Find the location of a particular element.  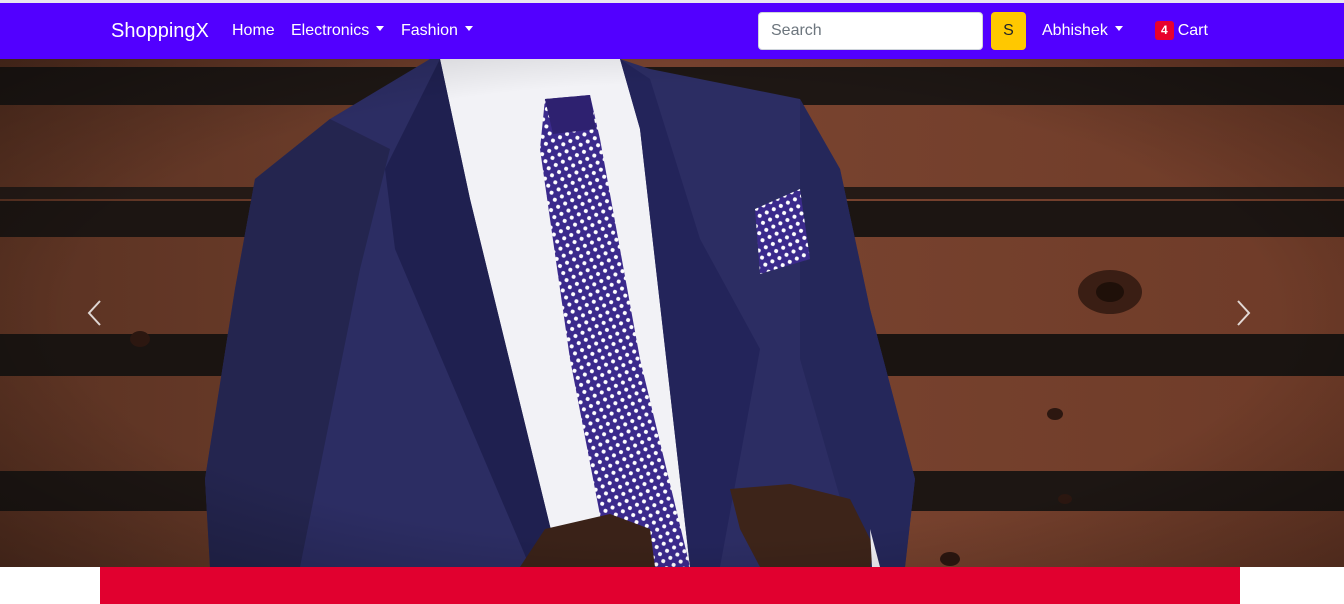

nav-home-link: Home is located at coordinates (253, 31).